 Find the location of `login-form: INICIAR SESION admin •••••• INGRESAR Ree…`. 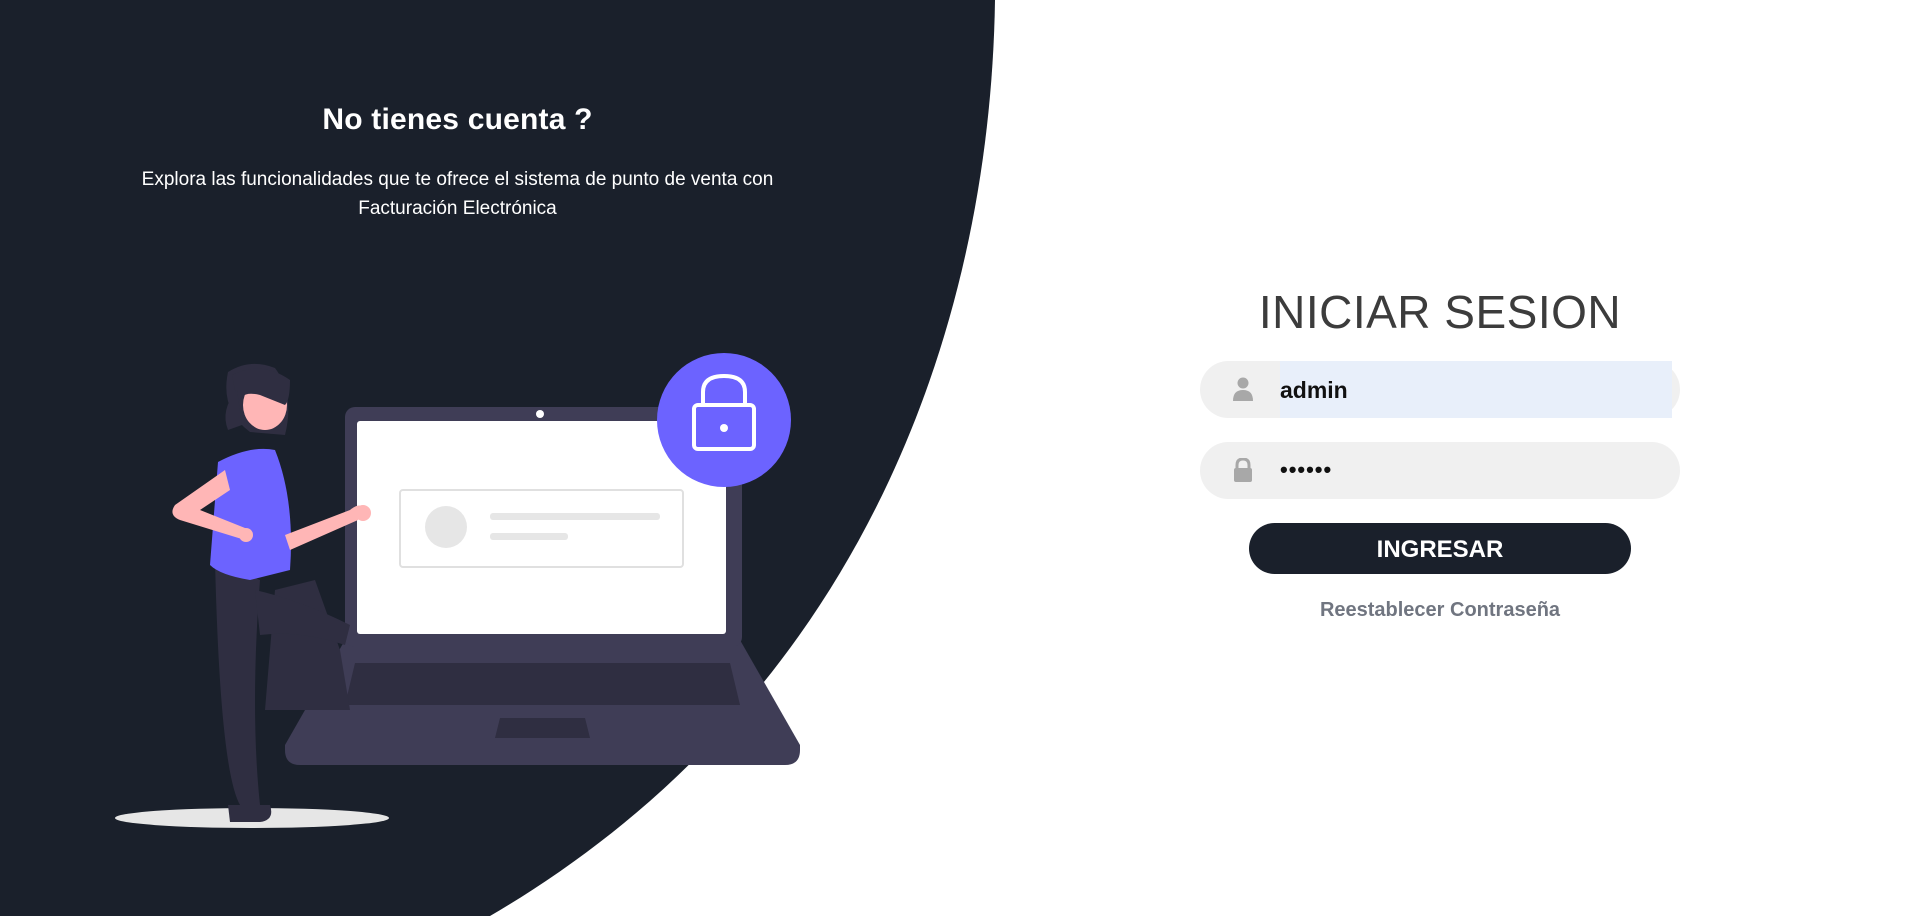

login-form: INICIAR SESION admin •••••• INGRESAR Ree… is located at coordinates (1440, 453).